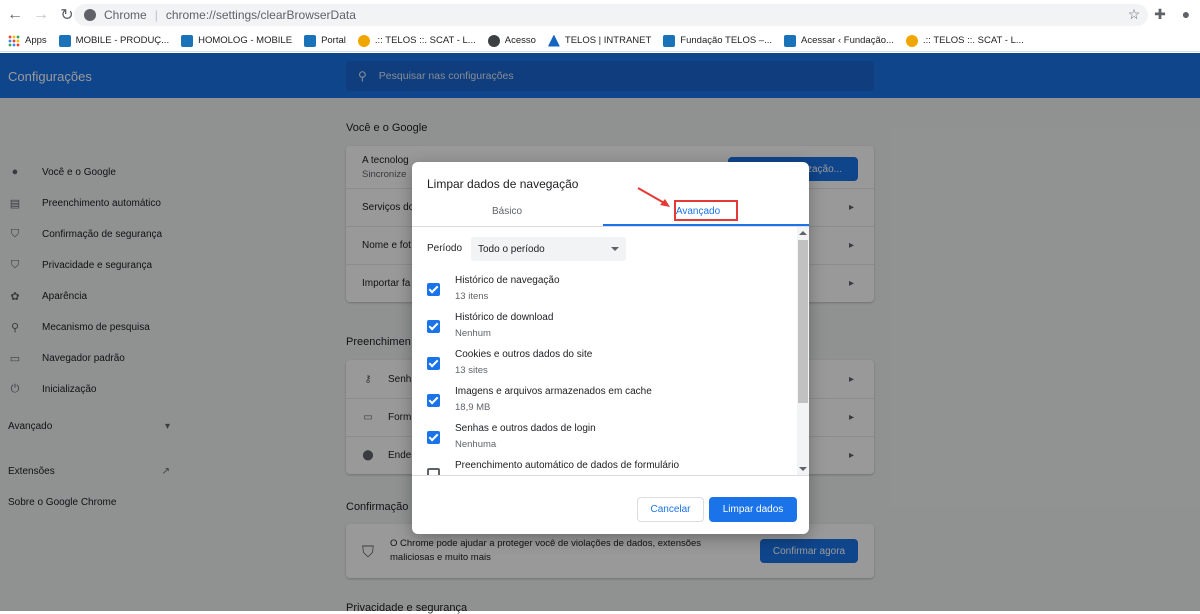 This screenshot has width=1200, height=614. What do you see at coordinates (15, 15) in the screenshot?
I see `back-arrow-icon: ←` at bounding box center [15, 15].